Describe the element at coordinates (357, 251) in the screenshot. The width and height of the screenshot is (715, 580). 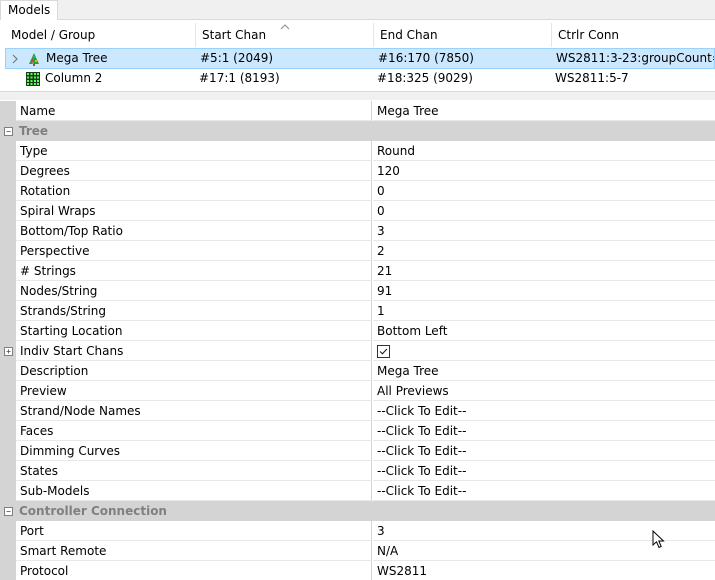
I see `prop-row-perspective: Perspective 2` at that location.